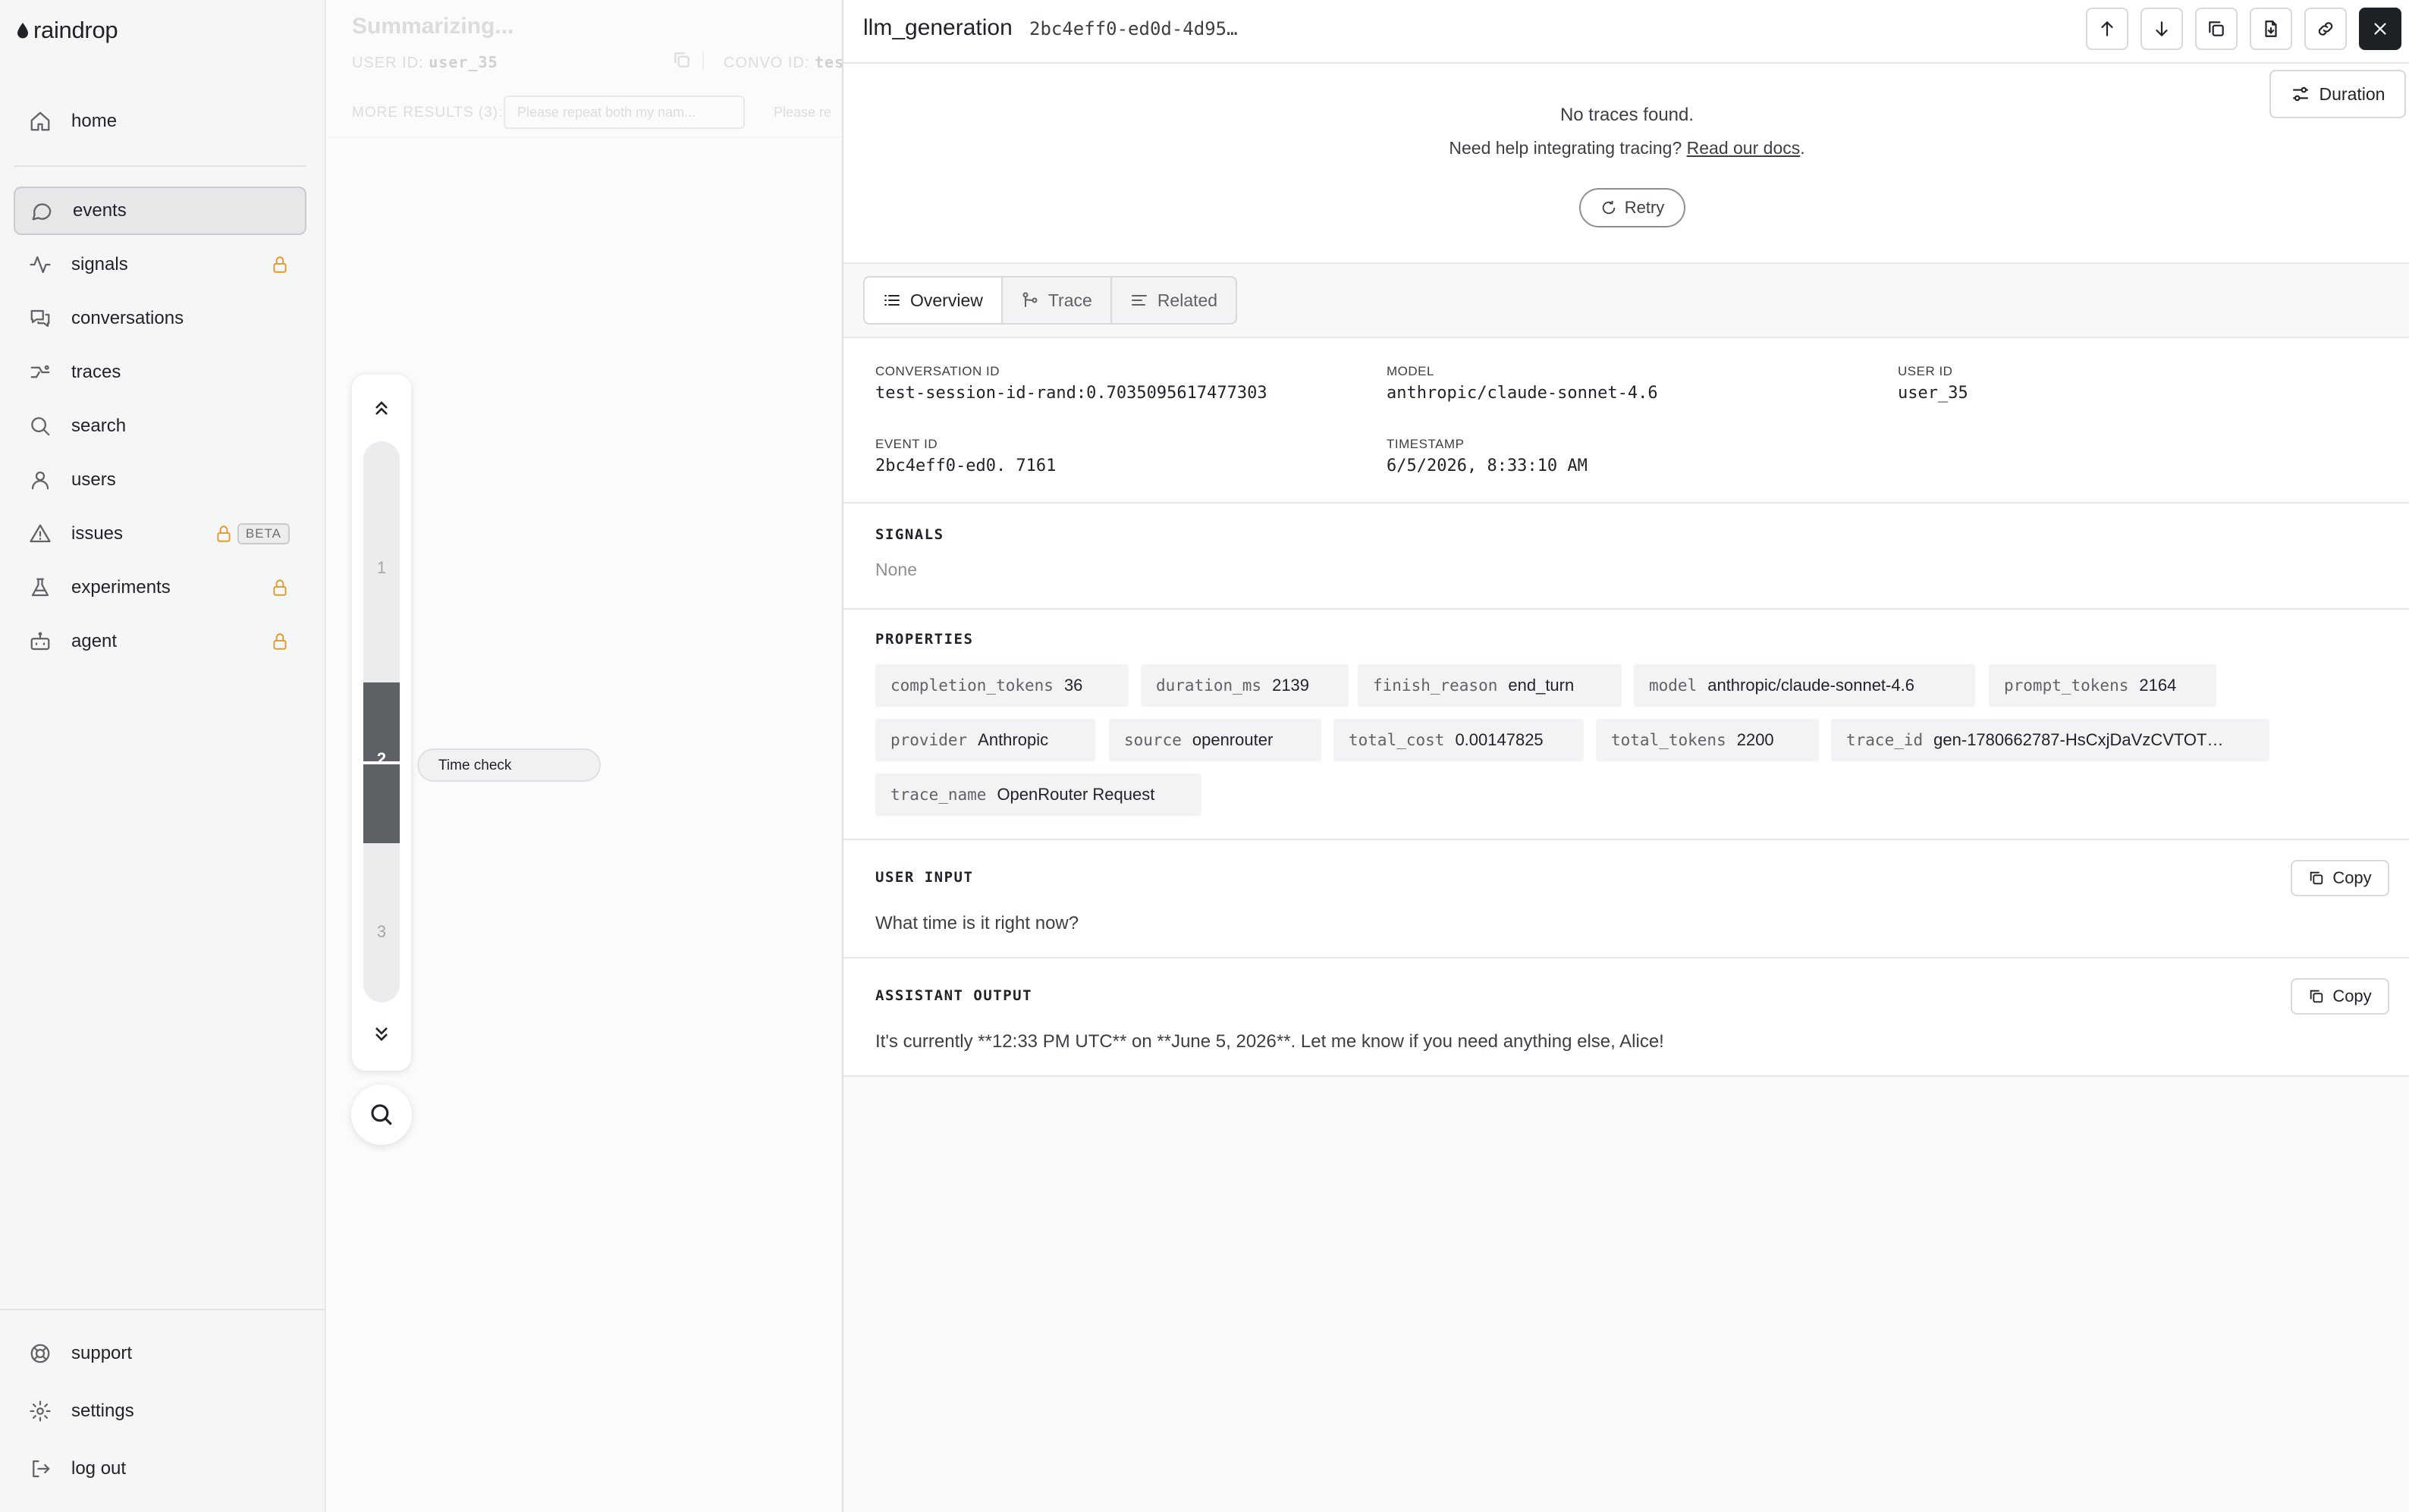 The width and height of the screenshot is (2409, 1512). Describe the element at coordinates (381, 759) in the screenshot. I see `timeline-step-active: 2` at that location.